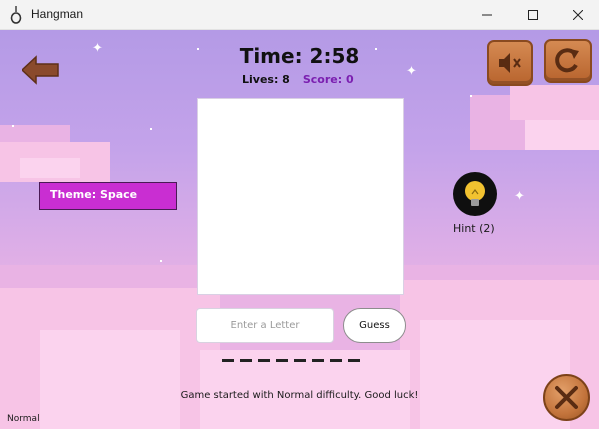 Image resolution: width=599 pixels, height=429 pixels. What do you see at coordinates (16, 15) in the screenshot?
I see `noose-icon` at bounding box center [16, 15].